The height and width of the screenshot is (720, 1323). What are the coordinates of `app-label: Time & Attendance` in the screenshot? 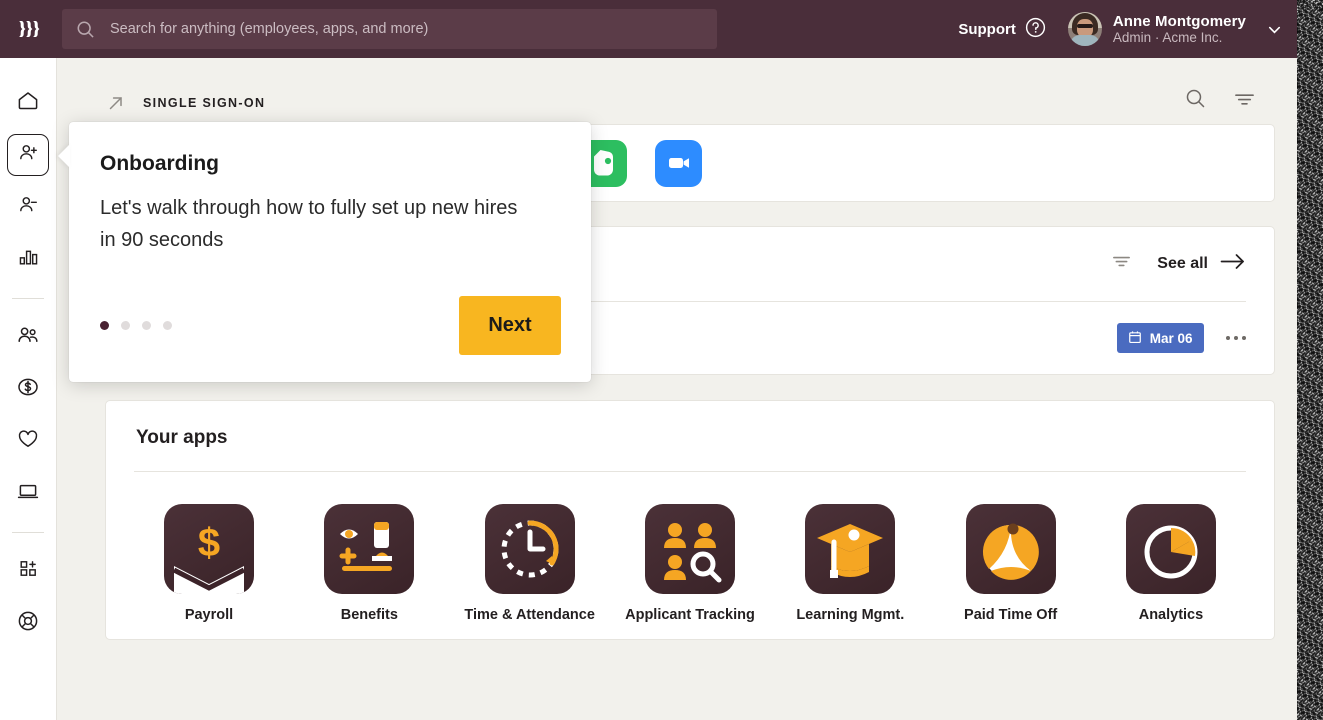 It's located at (529, 615).